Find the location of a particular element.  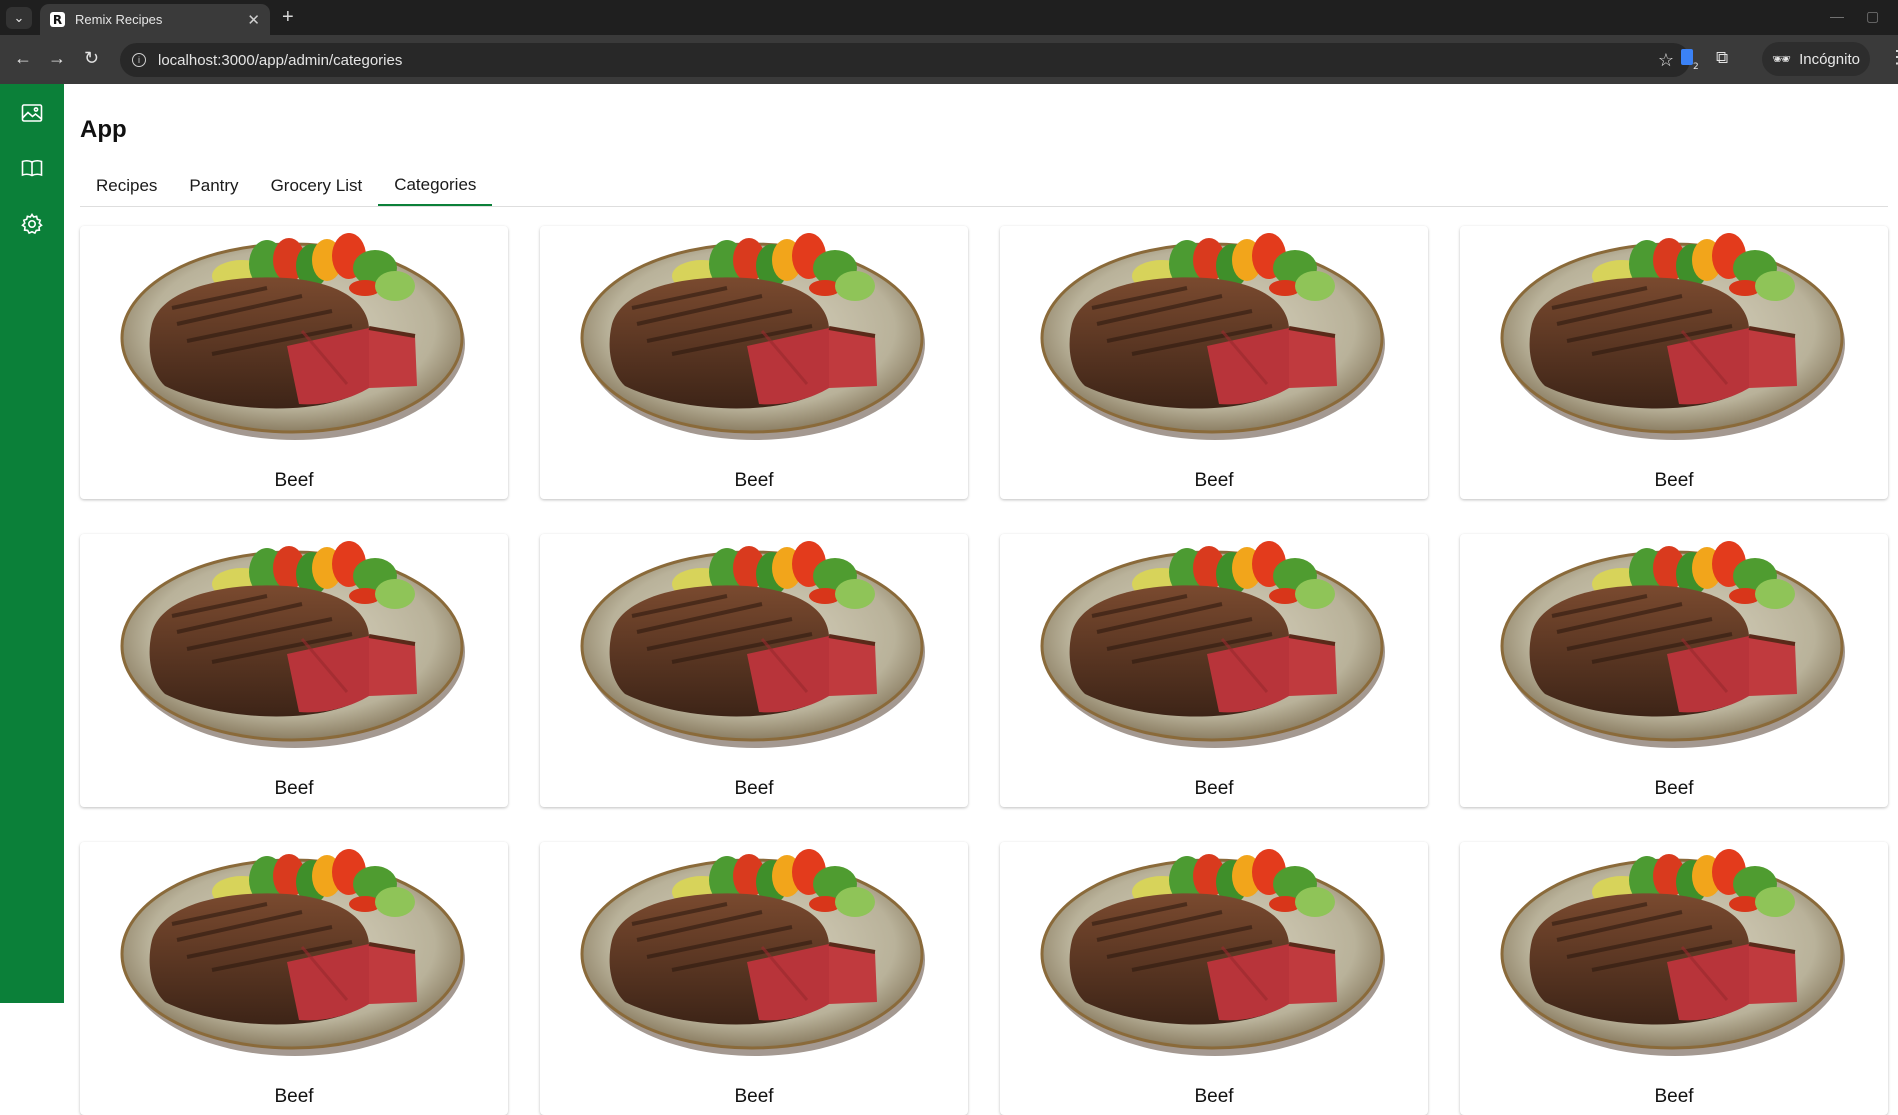

incognito-icon: 🕶 is located at coordinates (1782, 59).